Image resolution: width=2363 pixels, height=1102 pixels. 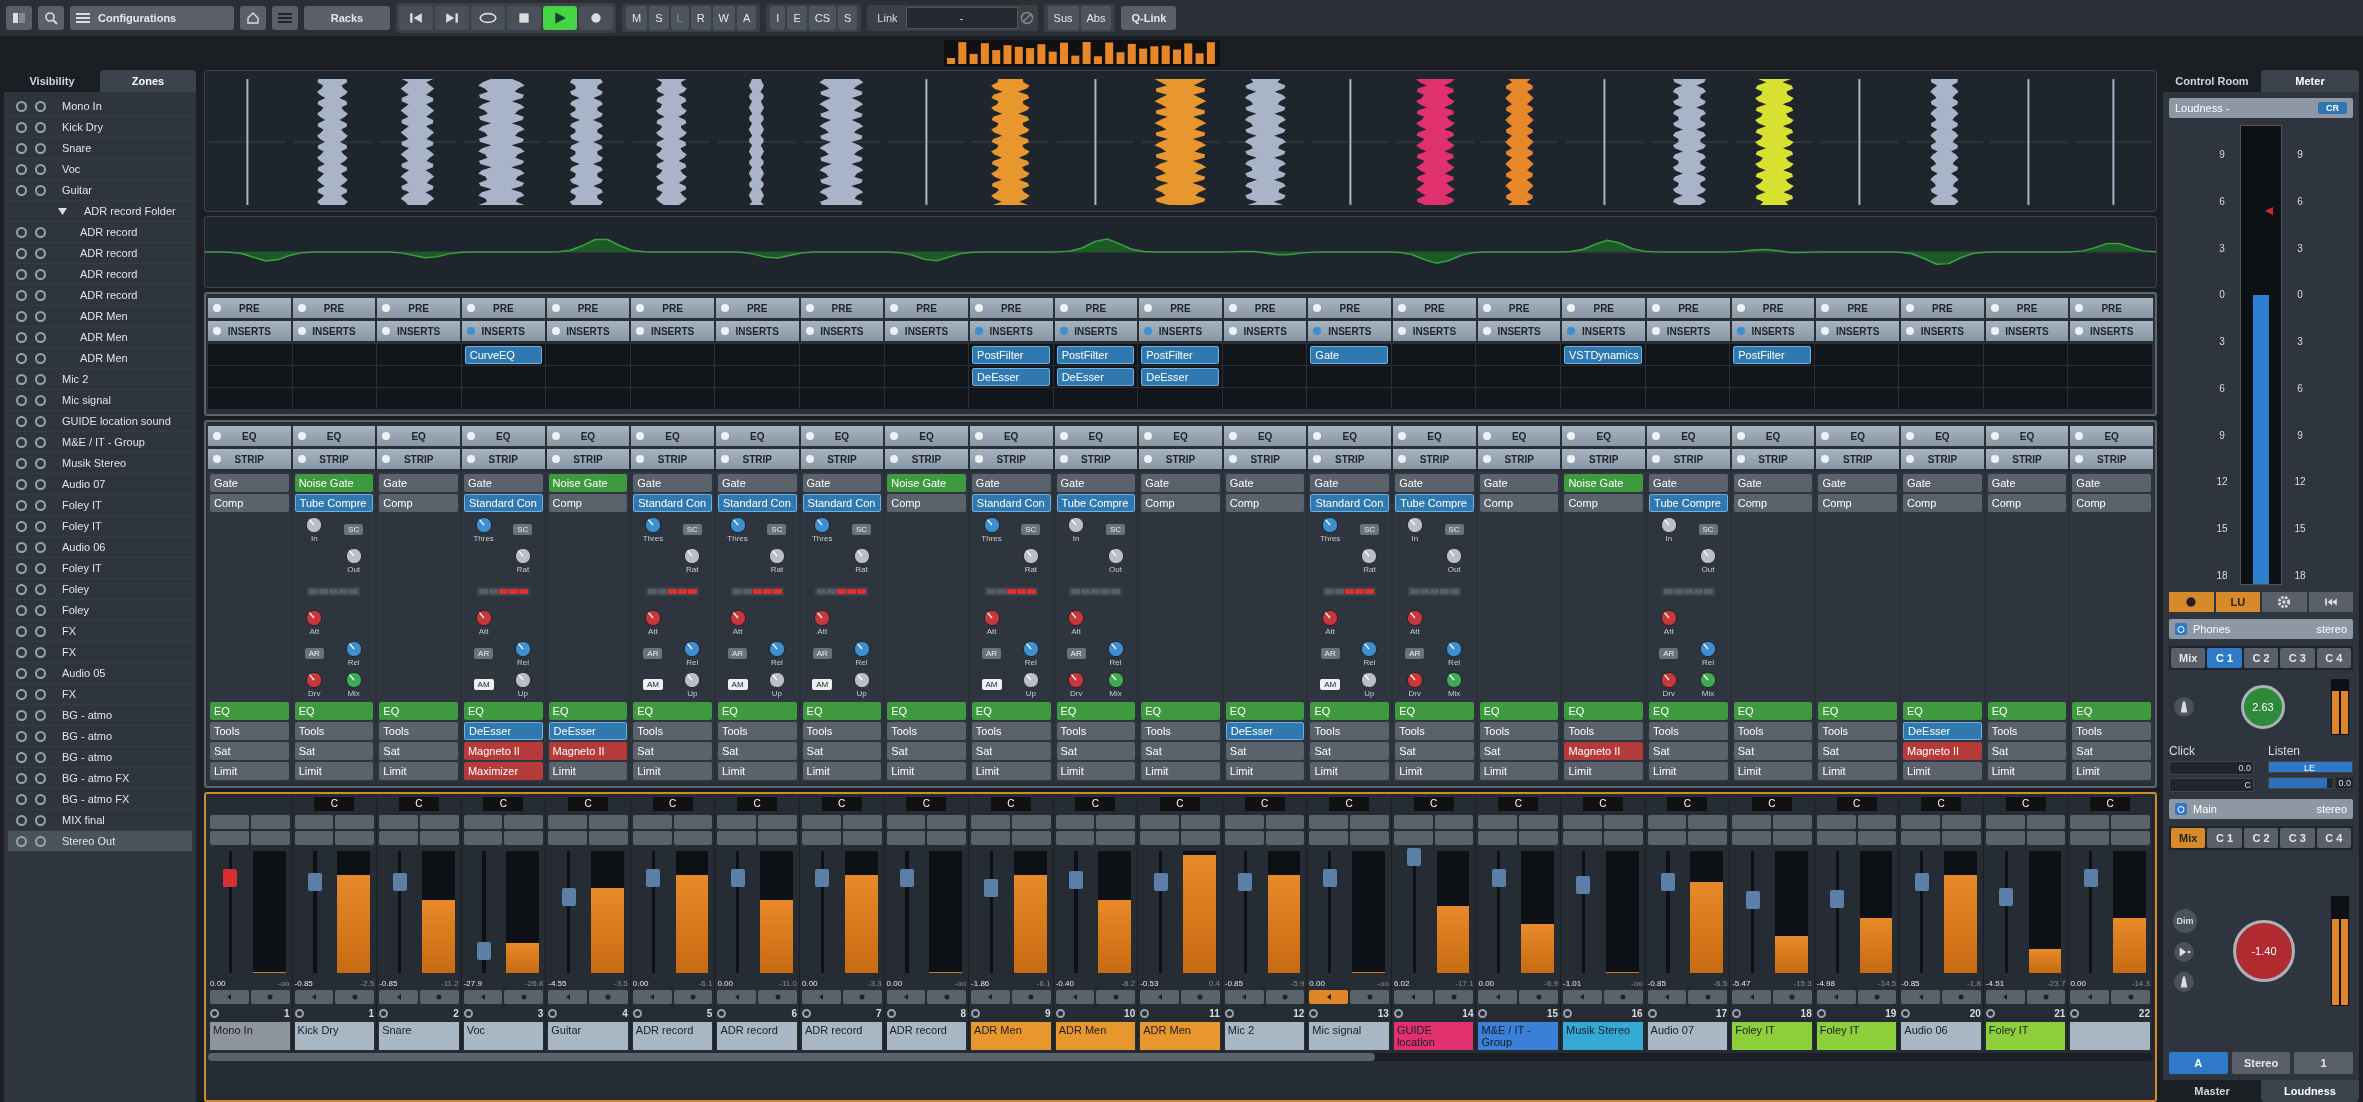 What do you see at coordinates (2310, 81) in the screenshot?
I see `panel-tab: Meter` at bounding box center [2310, 81].